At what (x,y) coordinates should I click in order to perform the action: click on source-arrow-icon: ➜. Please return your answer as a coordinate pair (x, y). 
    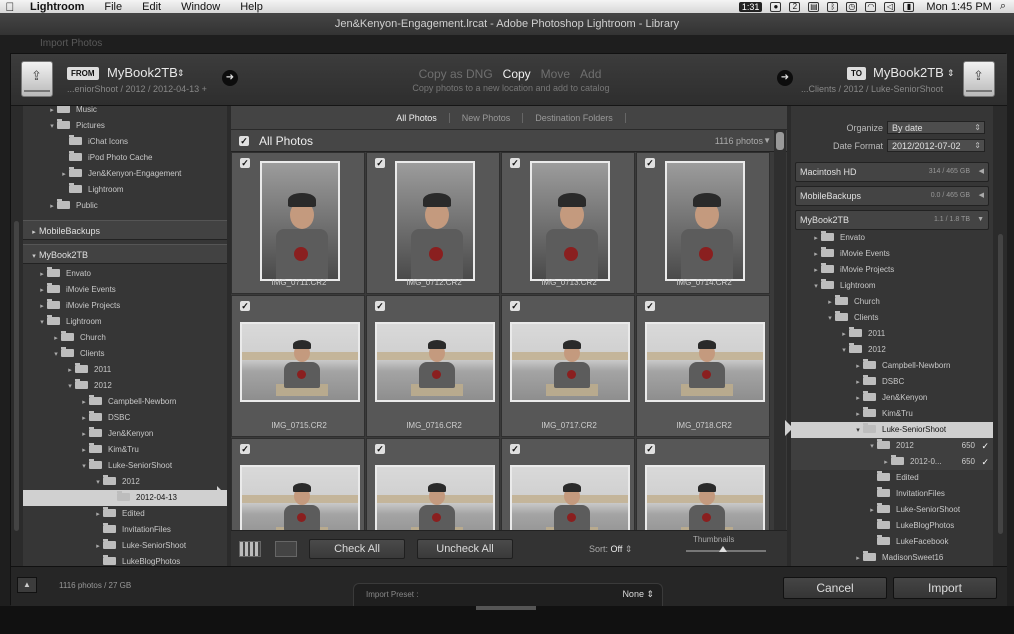
    Looking at the image, I should click on (230, 78).